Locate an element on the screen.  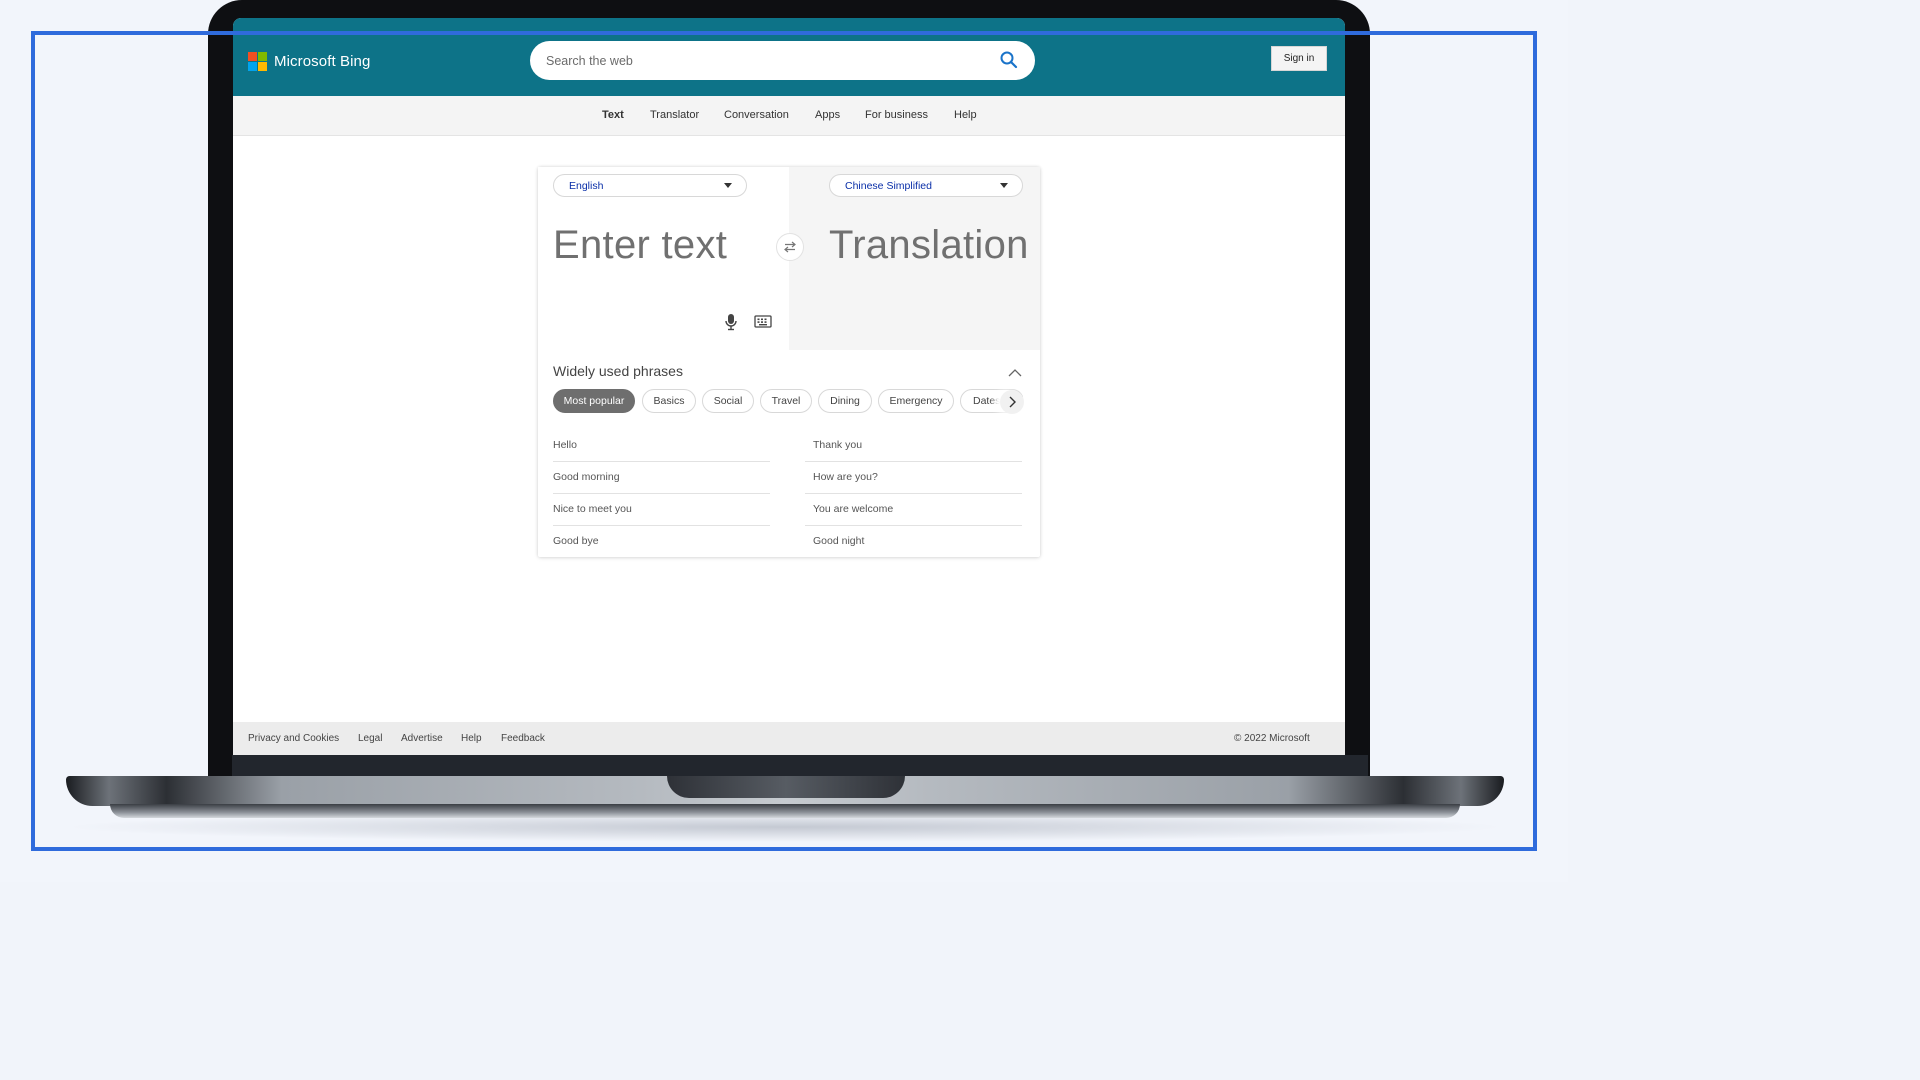
logo-square-red is located at coordinates (252, 56).